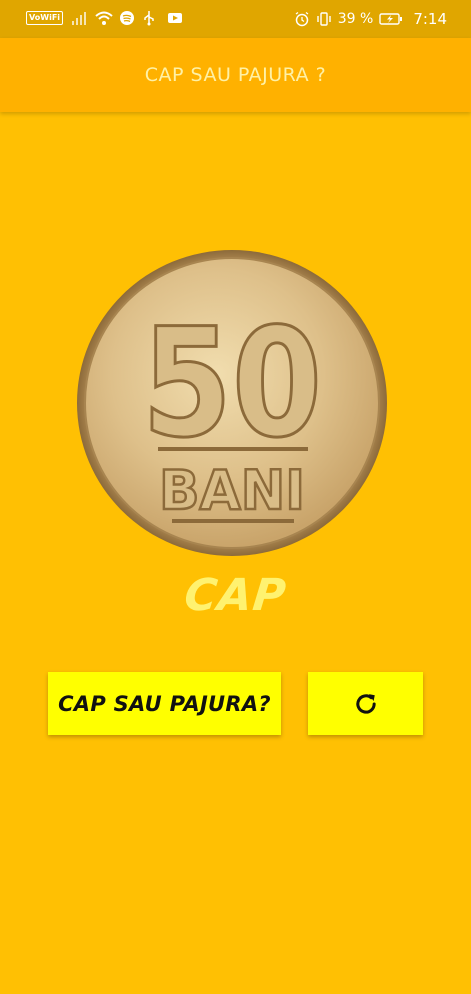  Describe the element at coordinates (232, 490) in the screenshot. I see `coin-currency: BANI` at that location.